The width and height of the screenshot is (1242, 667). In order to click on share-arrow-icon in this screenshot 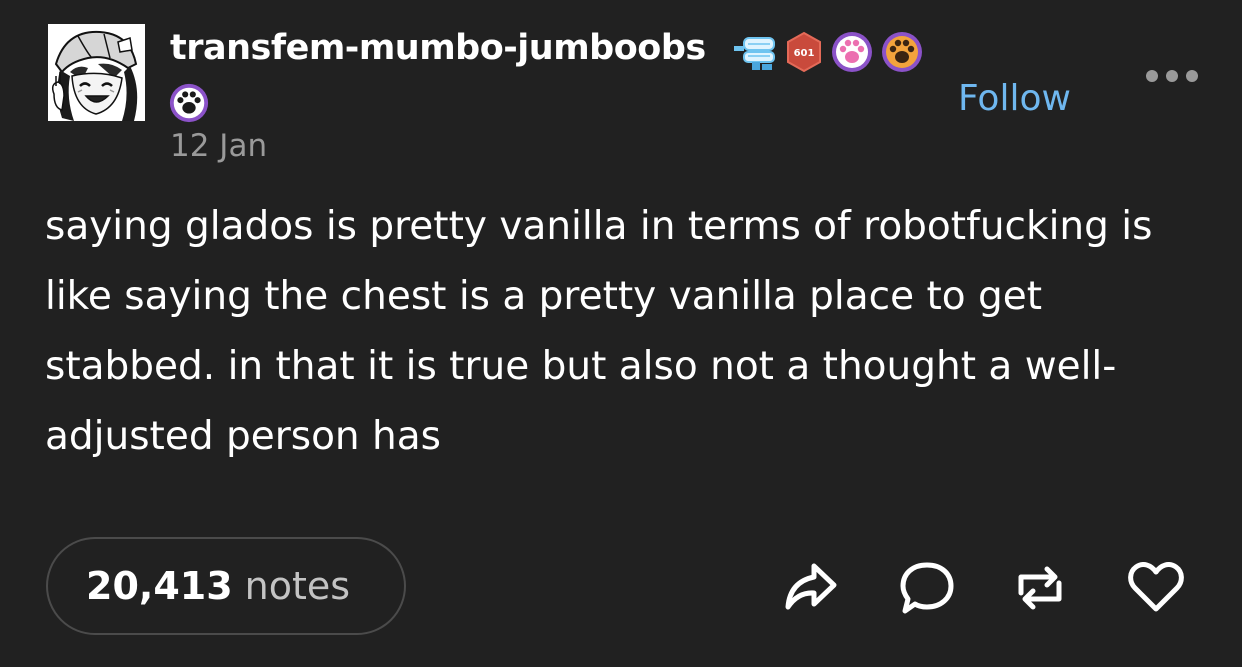, I will do `click(810, 587)`.